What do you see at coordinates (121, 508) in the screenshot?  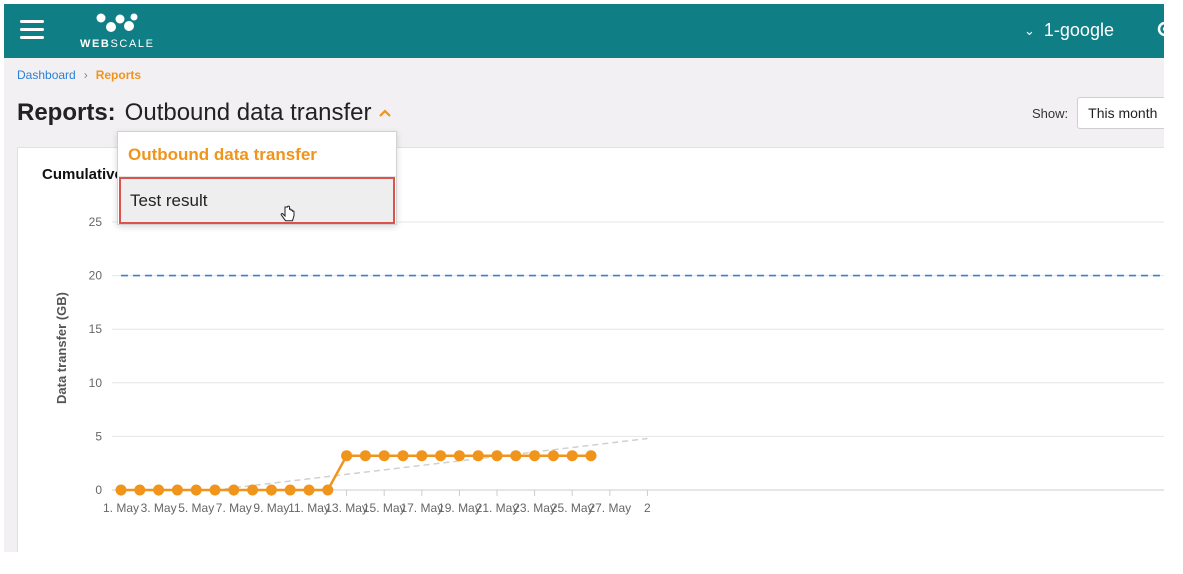 I see `x-tick-label: 1. May` at bounding box center [121, 508].